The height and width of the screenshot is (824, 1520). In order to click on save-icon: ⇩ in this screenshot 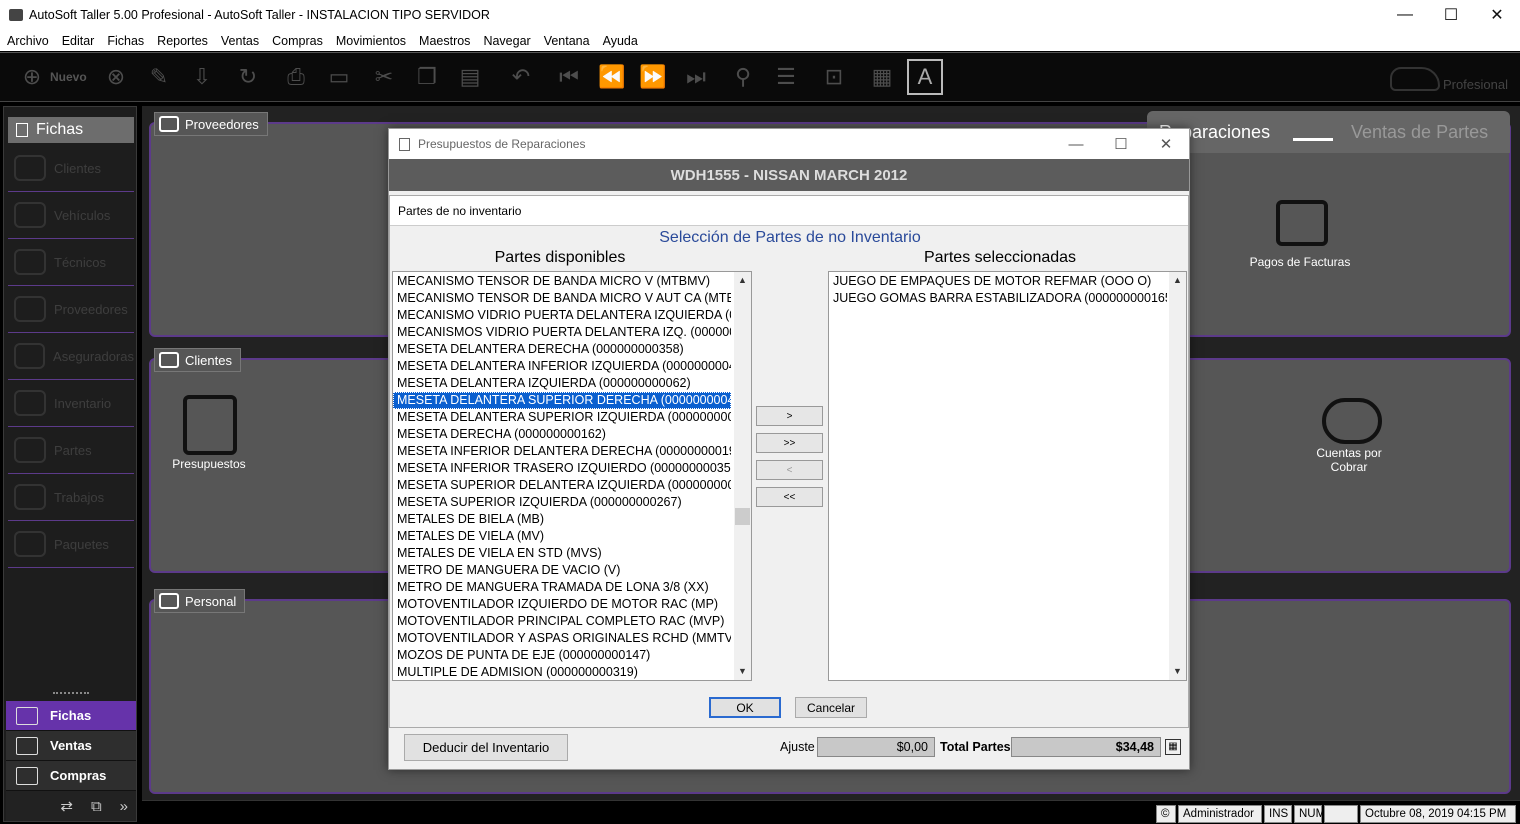, I will do `click(202, 77)`.